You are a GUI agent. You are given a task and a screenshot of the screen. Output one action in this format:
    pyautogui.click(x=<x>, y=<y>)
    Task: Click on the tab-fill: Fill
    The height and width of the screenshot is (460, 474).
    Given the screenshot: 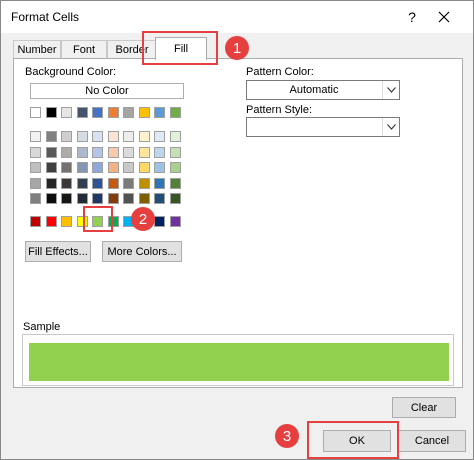 What is the action you would take?
    pyautogui.click(x=181, y=48)
    